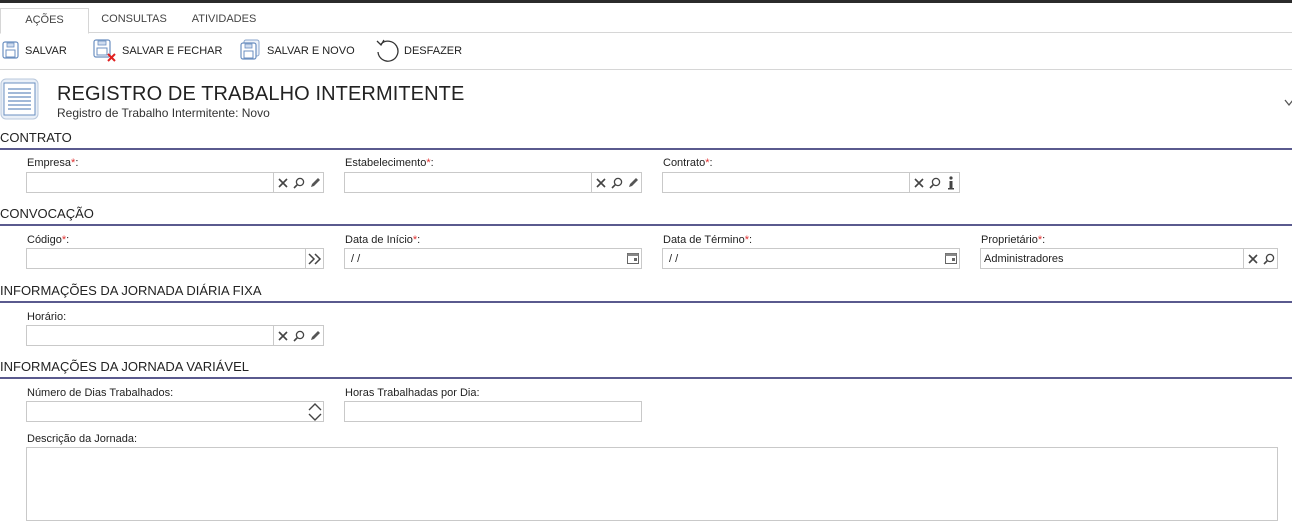 The width and height of the screenshot is (1292, 521). What do you see at coordinates (652, 484) in the screenshot?
I see `descricao-textarea` at bounding box center [652, 484].